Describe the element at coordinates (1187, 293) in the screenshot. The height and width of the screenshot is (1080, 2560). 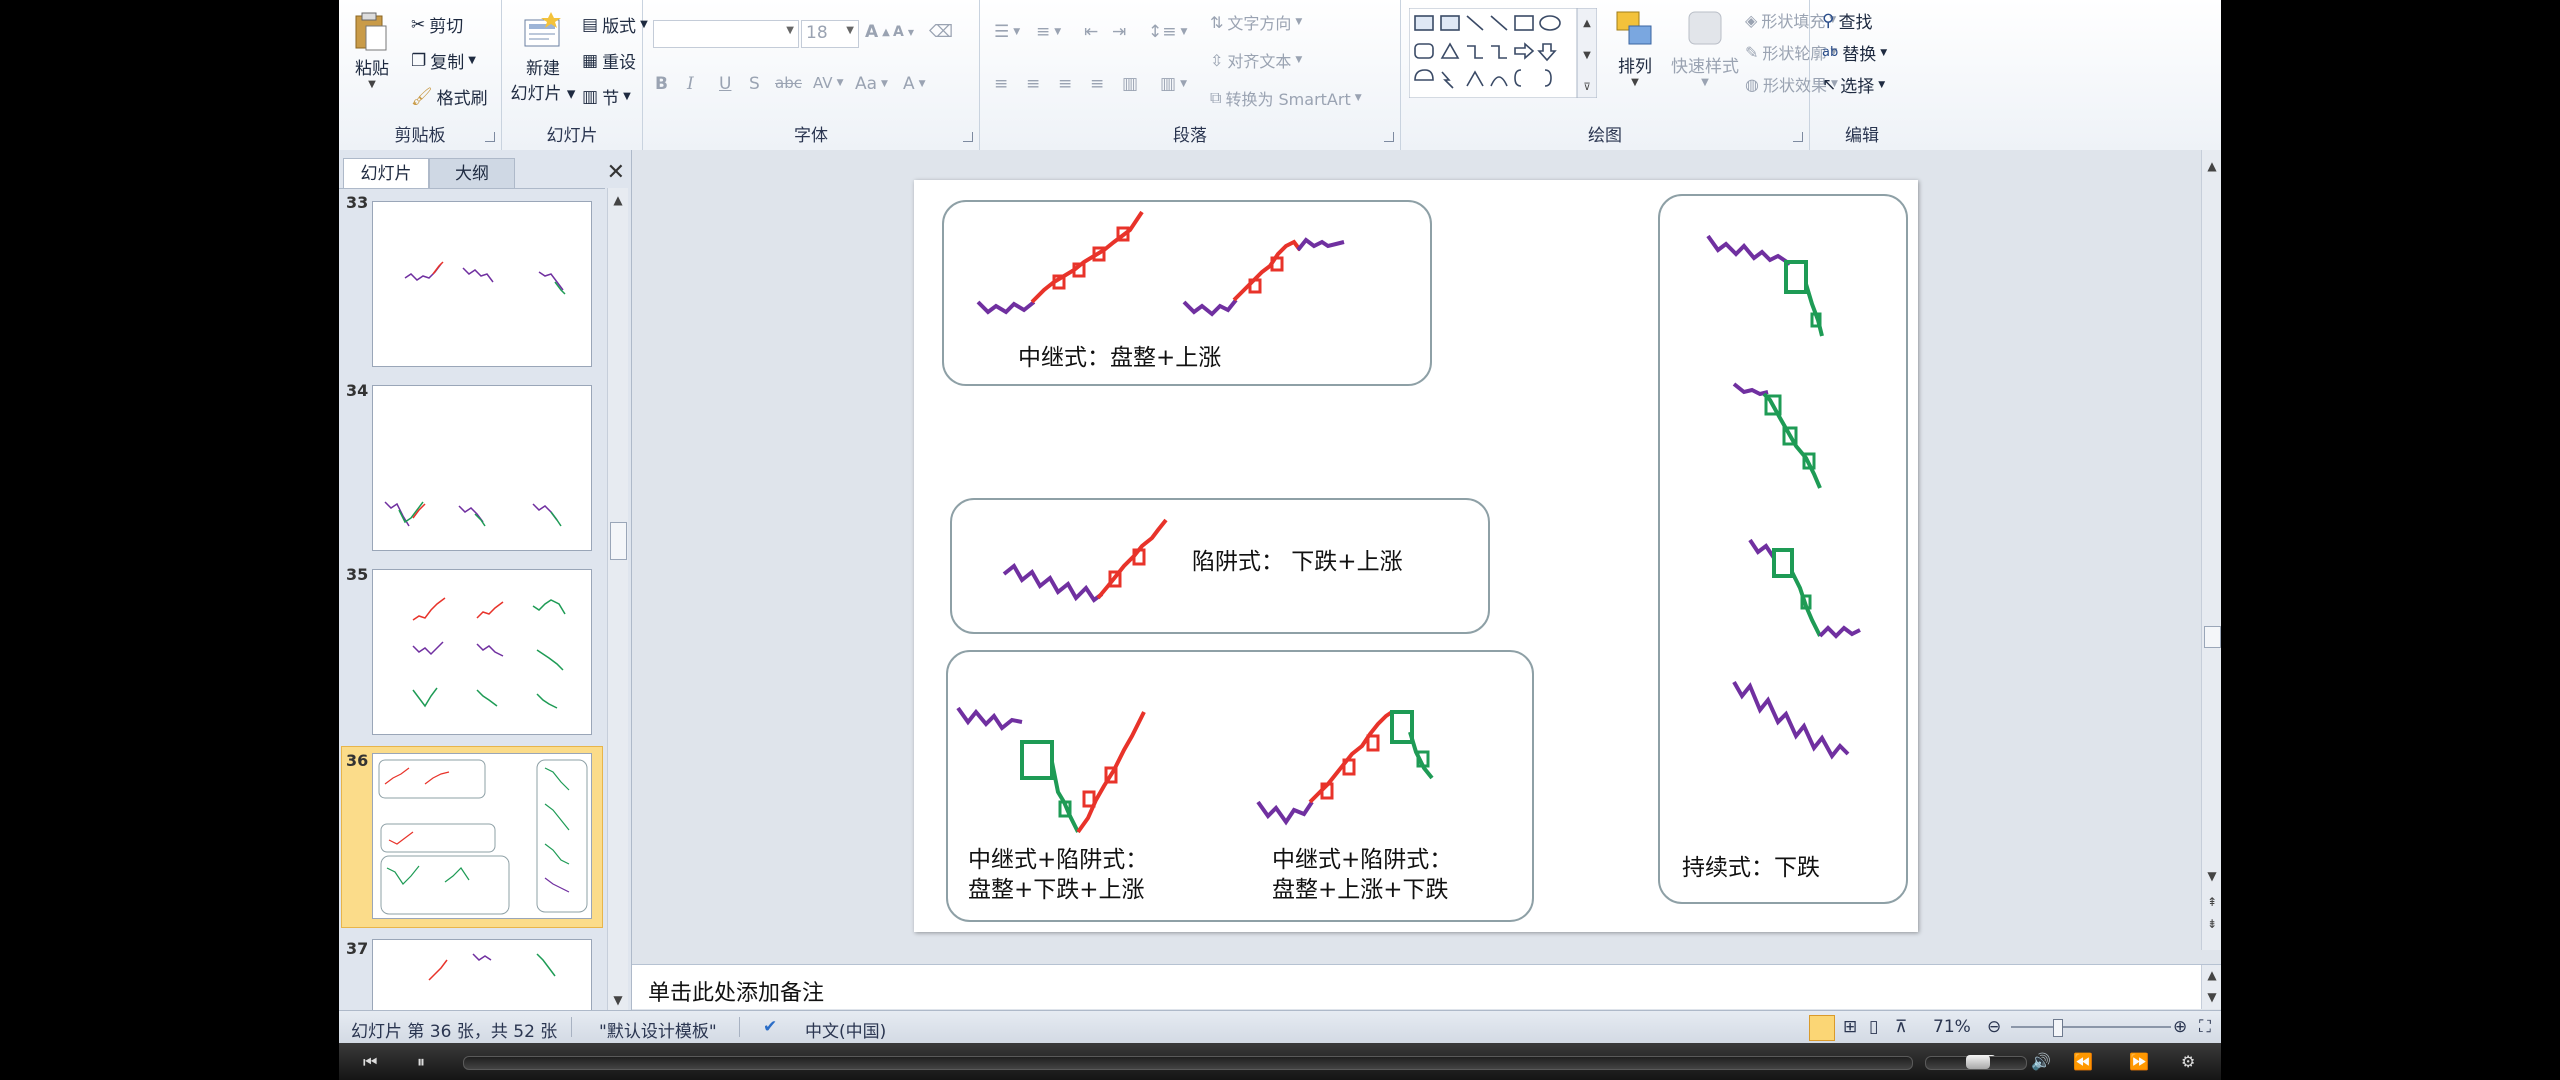
I see `continuation-pattern-box: 中继式：盘整+上涨` at that location.